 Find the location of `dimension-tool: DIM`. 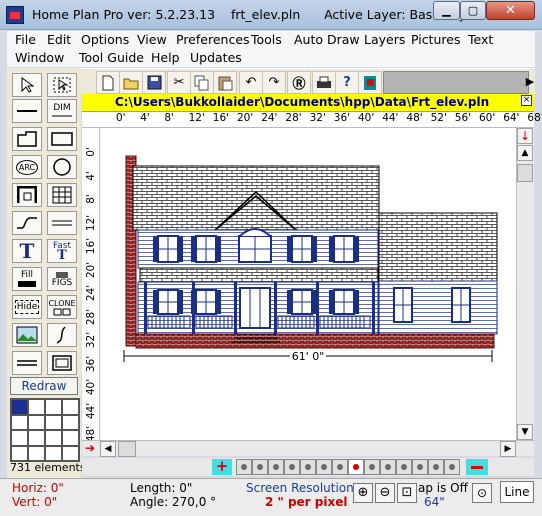

dimension-tool: DIM is located at coordinates (62, 111).